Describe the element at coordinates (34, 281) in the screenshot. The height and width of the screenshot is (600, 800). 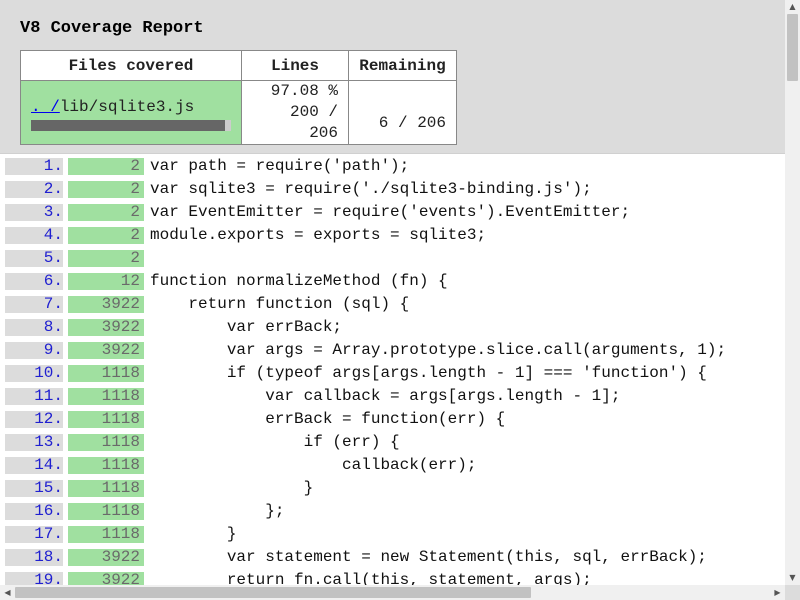
I see `line-number: 6.` at that location.